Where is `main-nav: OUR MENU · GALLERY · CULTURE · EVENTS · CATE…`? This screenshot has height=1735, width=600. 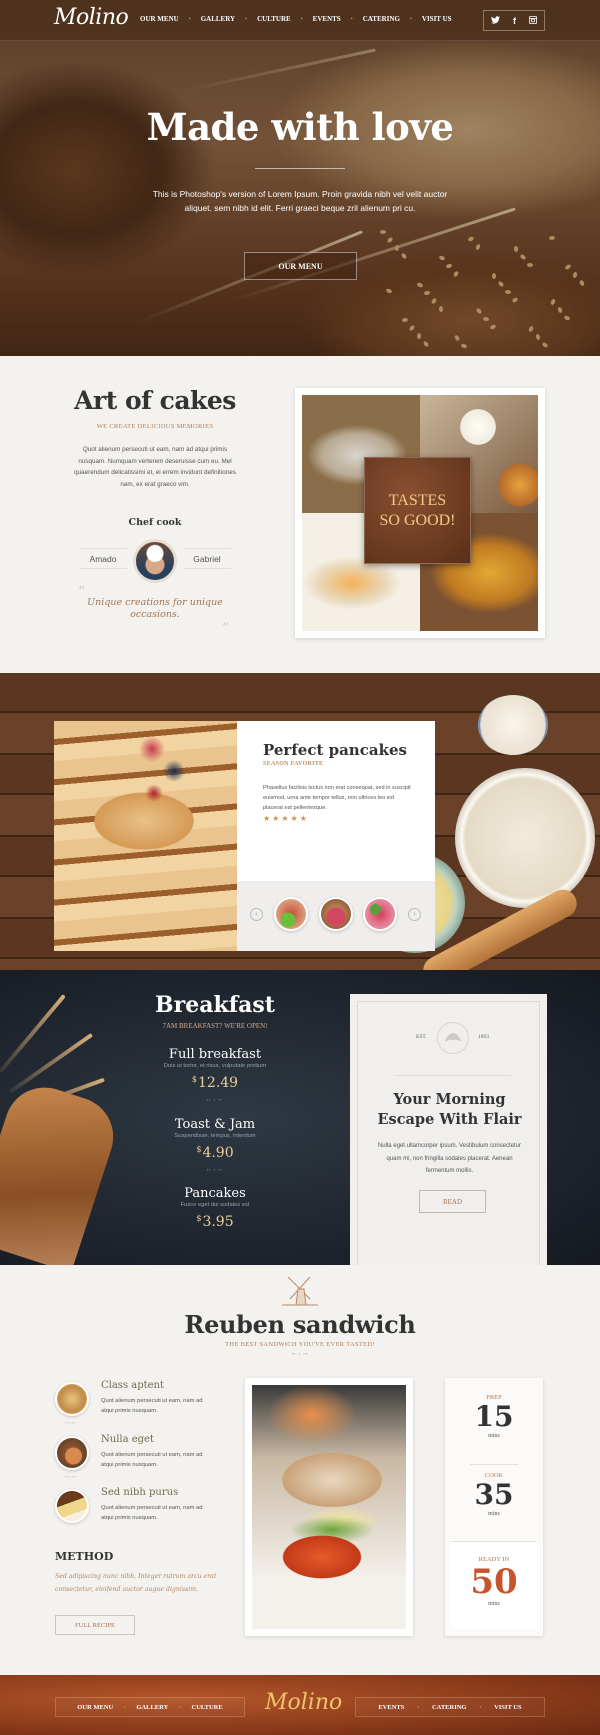
main-nav: OUR MENU · GALLERY · CULTURE · EVENTS · CATE… is located at coordinates (296, 18).